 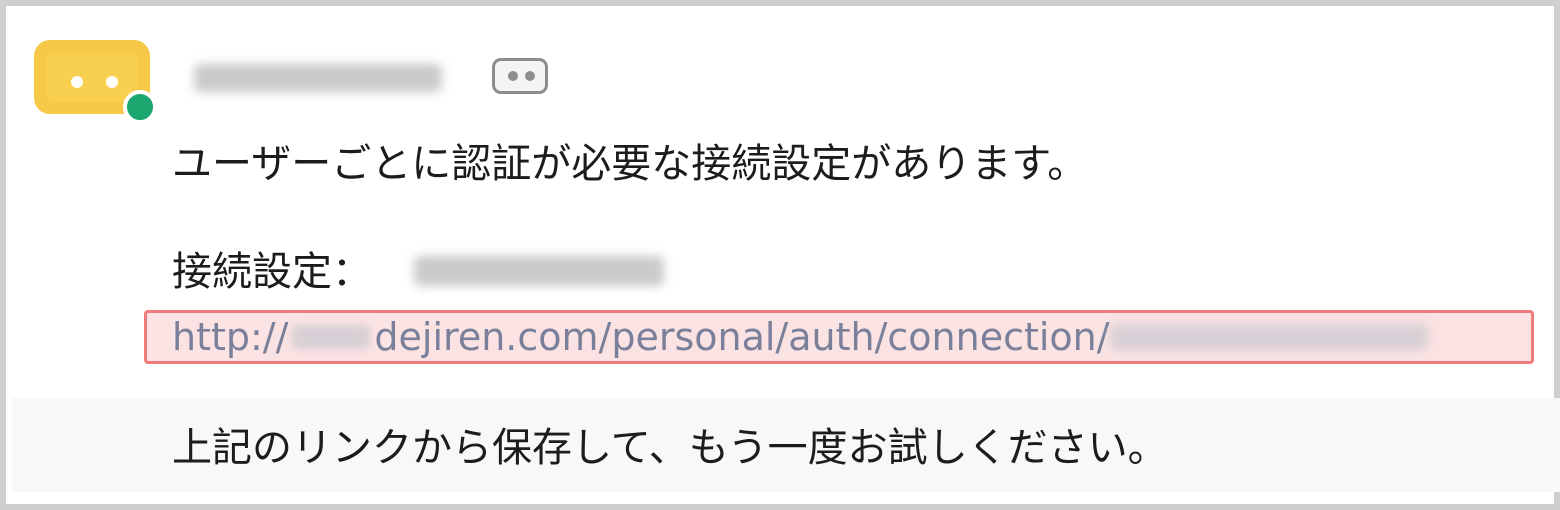 What do you see at coordinates (539, 271) in the screenshot?
I see `connection-name-redacted` at bounding box center [539, 271].